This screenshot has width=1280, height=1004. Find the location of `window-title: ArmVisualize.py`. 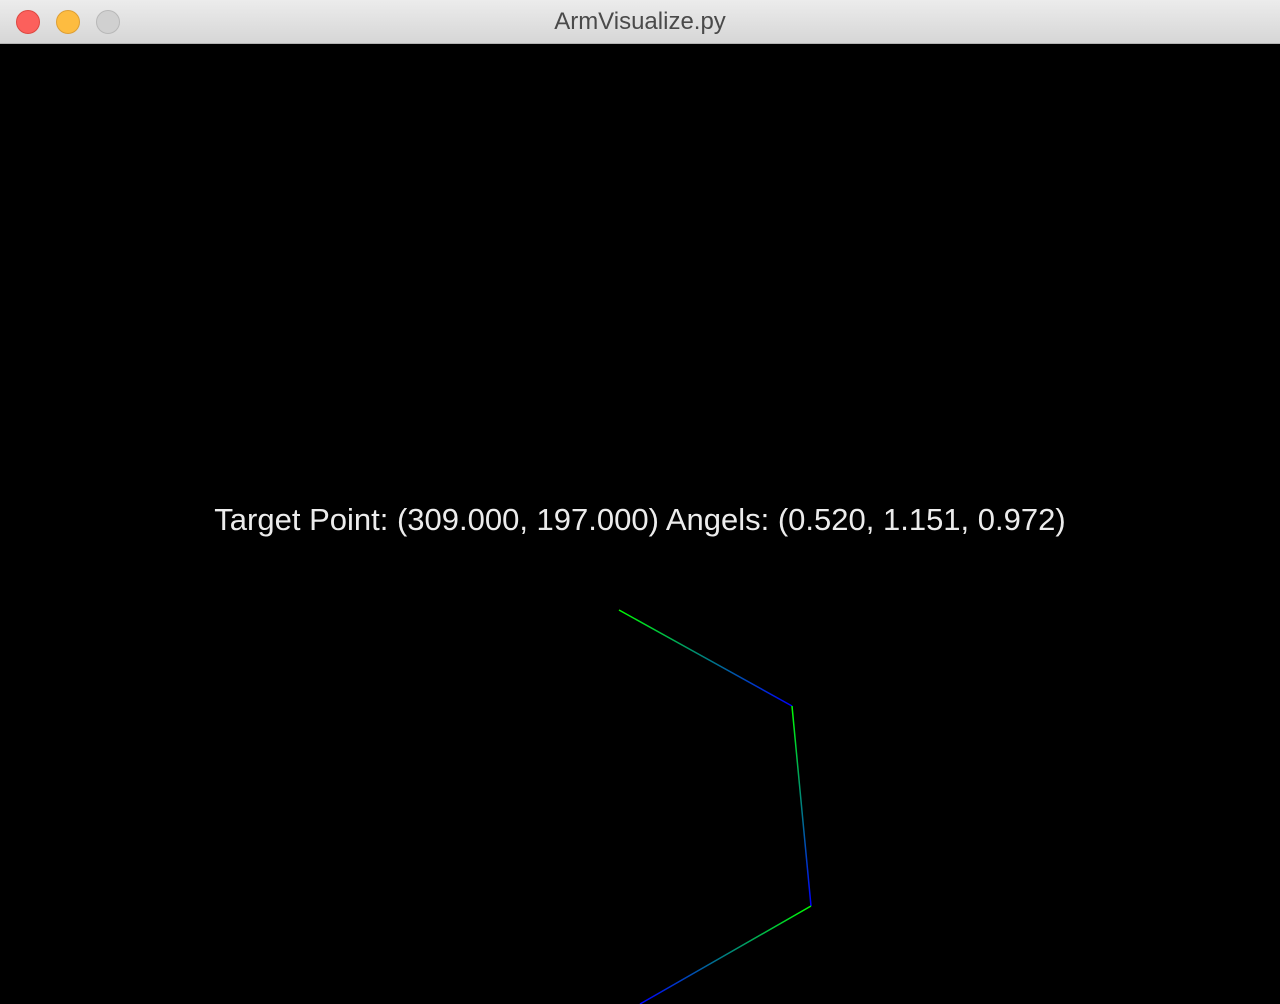

window-title: ArmVisualize.py is located at coordinates (640, 21).